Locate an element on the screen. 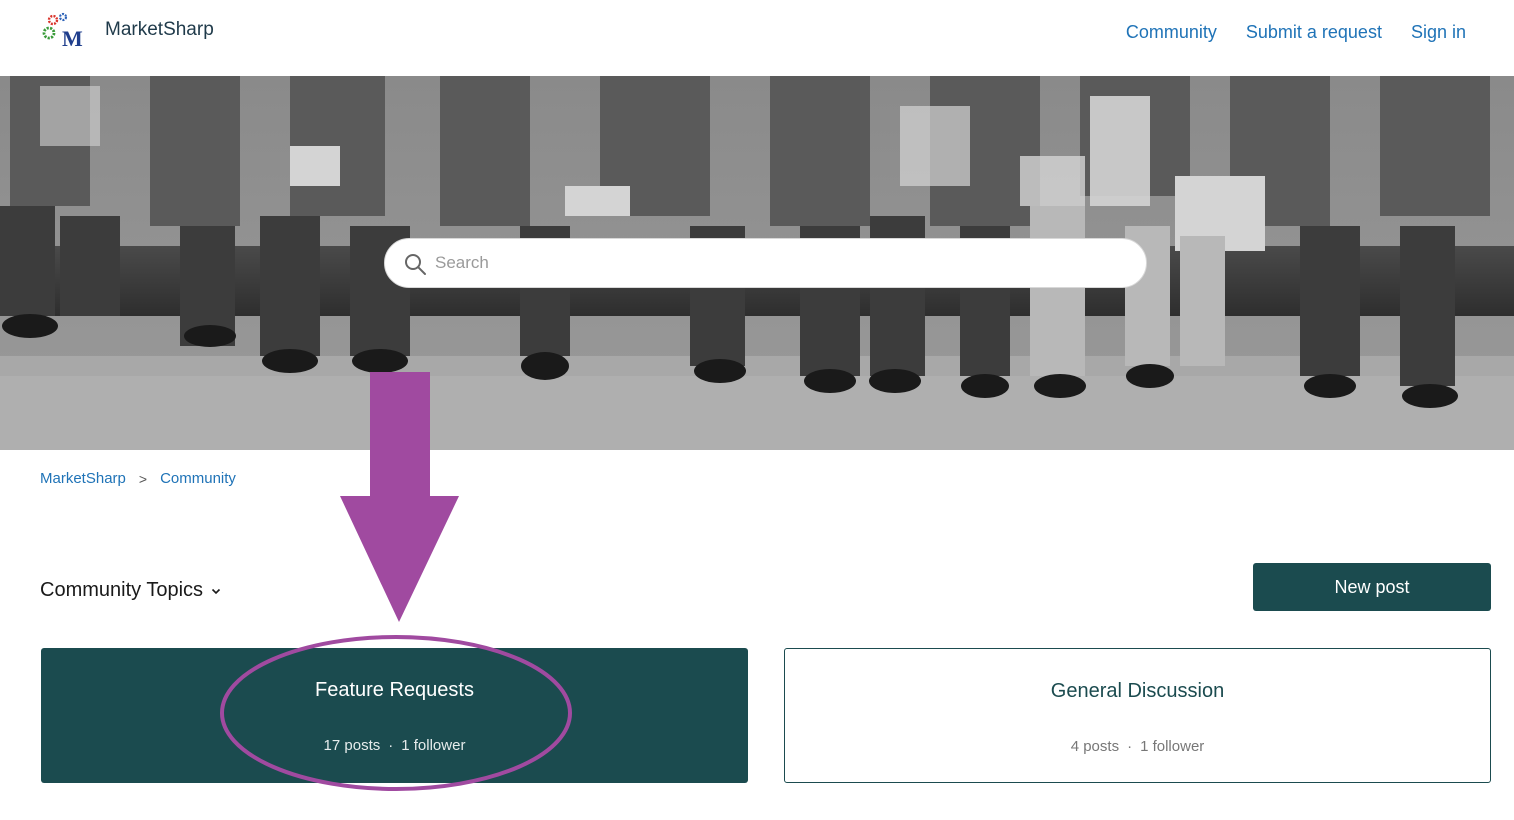 Image resolution: width=1514 pixels, height=820 pixels. breadcrumb-marketsharp: MarketSharp is located at coordinates (83, 478).